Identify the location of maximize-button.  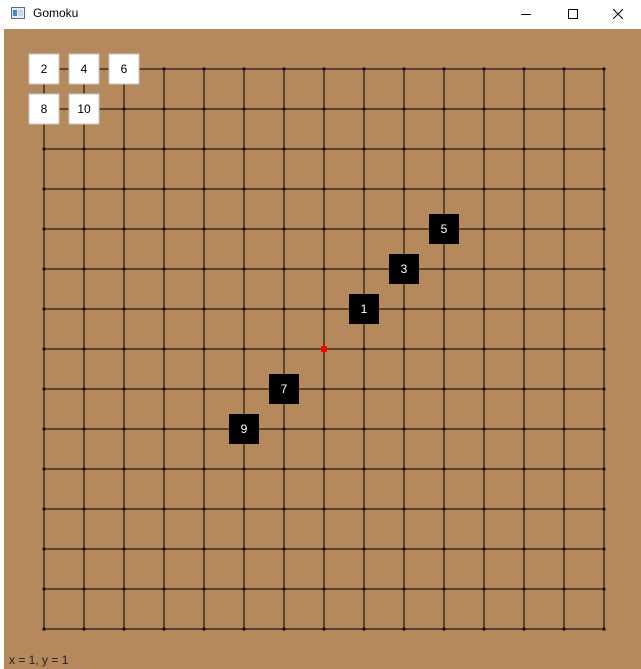
(573, 14).